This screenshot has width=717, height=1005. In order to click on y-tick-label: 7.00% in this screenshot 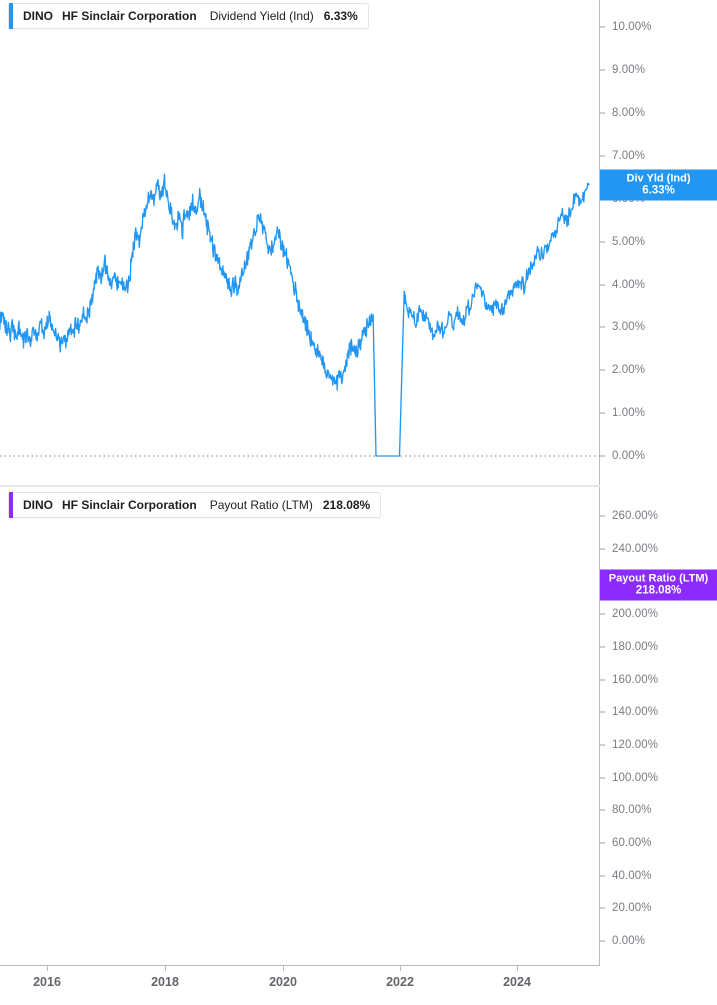, I will do `click(629, 156)`.